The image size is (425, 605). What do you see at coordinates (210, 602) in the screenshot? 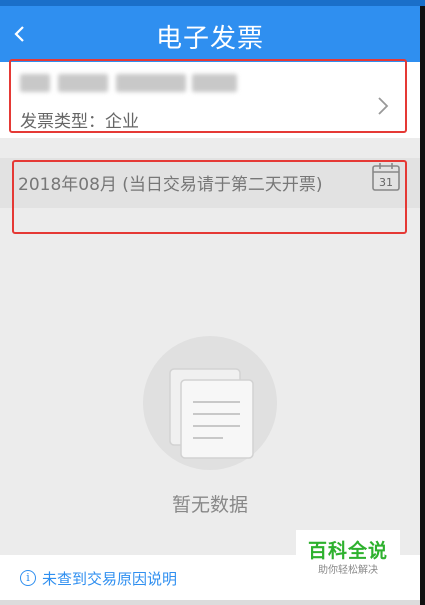
I see `bottom-edge` at bounding box center [210, 602].